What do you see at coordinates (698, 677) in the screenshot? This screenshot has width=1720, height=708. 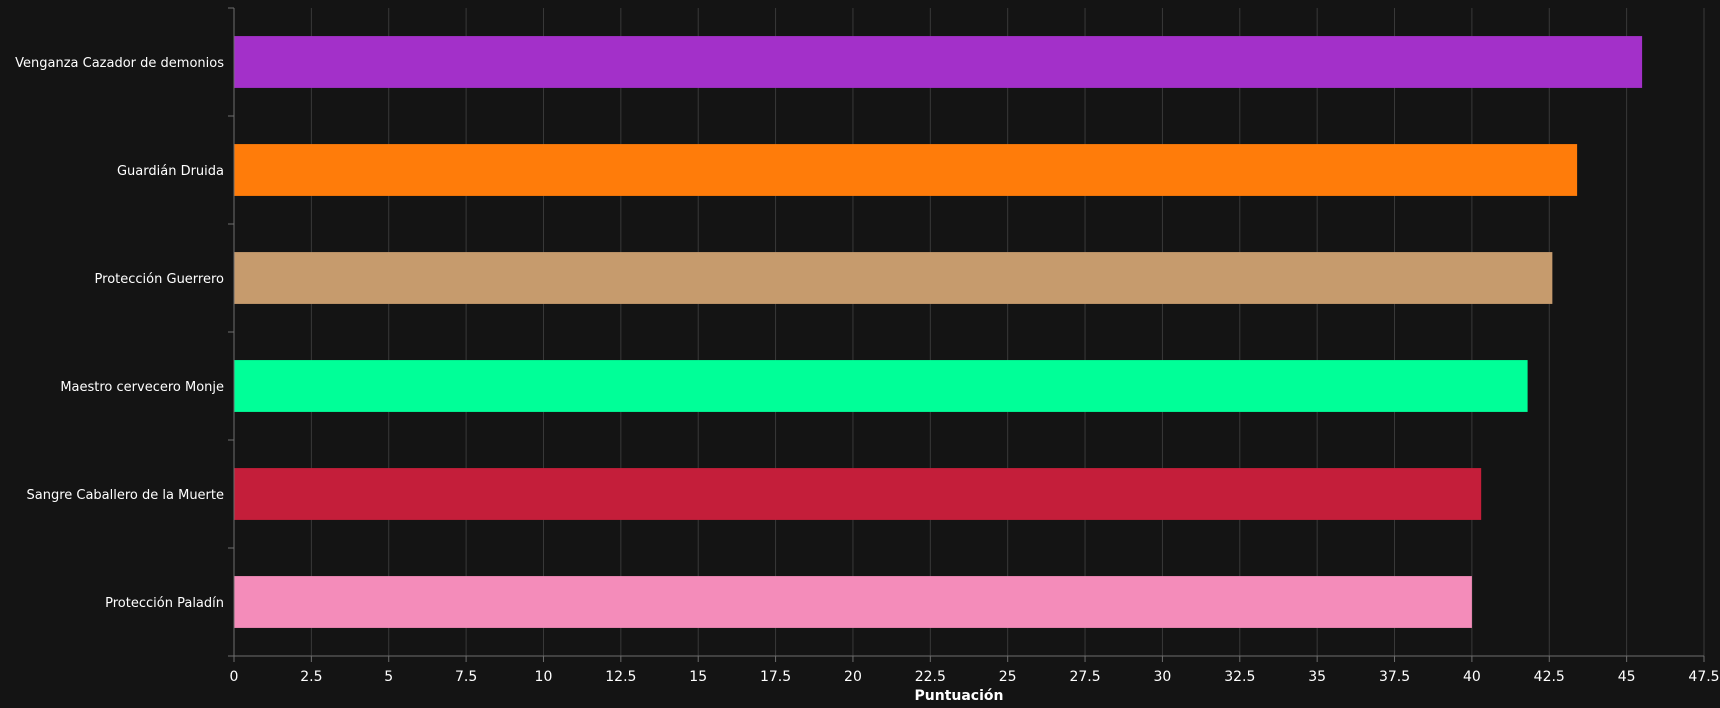 I see `x-tick-label: 15` at bounding box center [698, 677].